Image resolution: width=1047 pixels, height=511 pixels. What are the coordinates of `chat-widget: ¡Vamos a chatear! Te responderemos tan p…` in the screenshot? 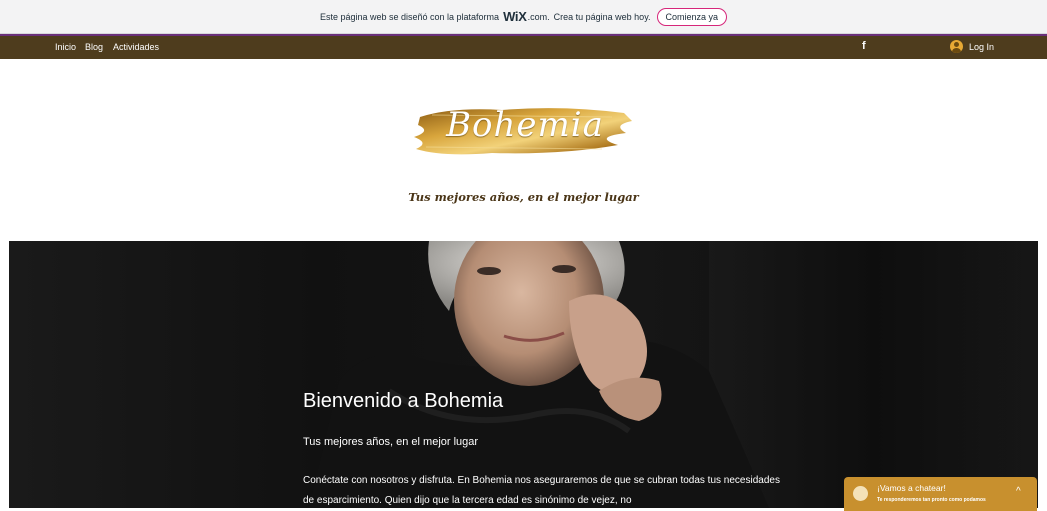 It's located at (940, 494).